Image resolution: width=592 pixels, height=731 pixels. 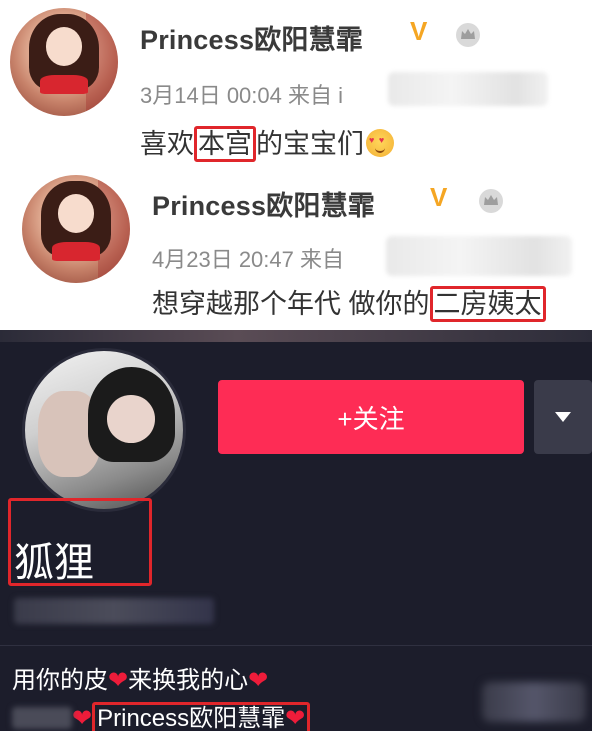 I want to click on post-timestamp: 3月14日 00:04 来自 i, so click(x=242, y=95).